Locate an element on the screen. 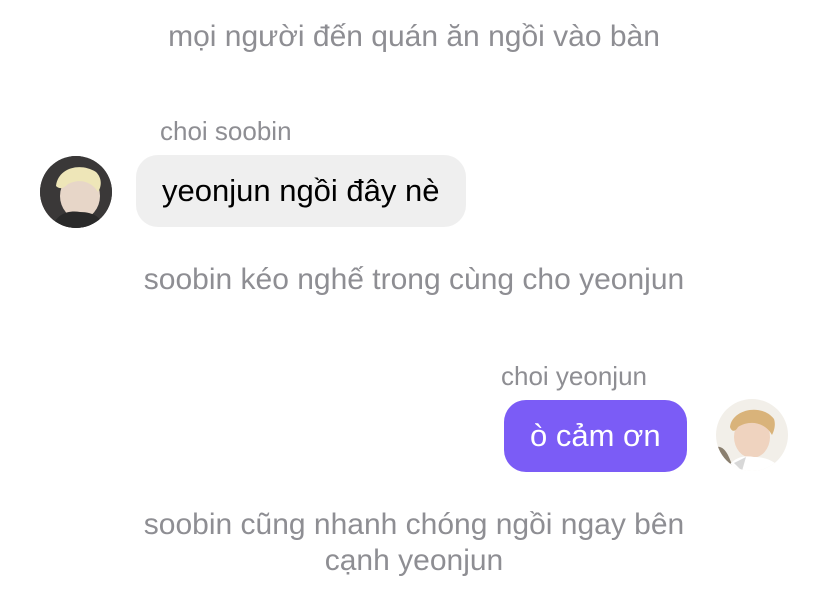 This screenshot has width=828, height=607. narration-text: soobin kéo nghế trong cùng cho yeonjun is located at coordinates (414, 279).